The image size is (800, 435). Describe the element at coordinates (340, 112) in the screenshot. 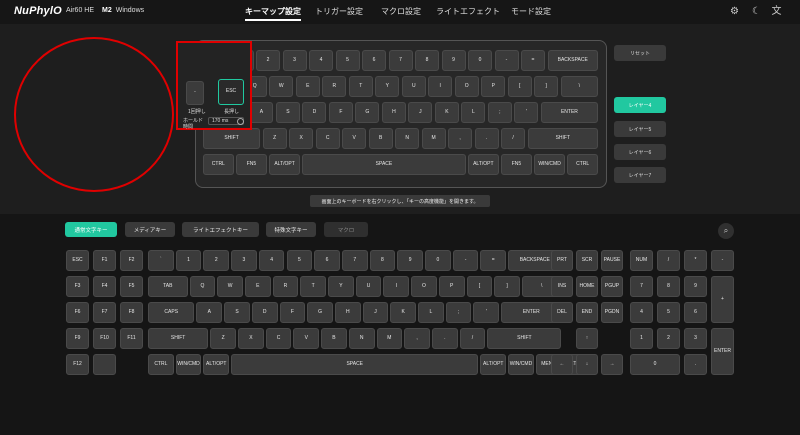

I see `keyboard-key-f: F` at that location.